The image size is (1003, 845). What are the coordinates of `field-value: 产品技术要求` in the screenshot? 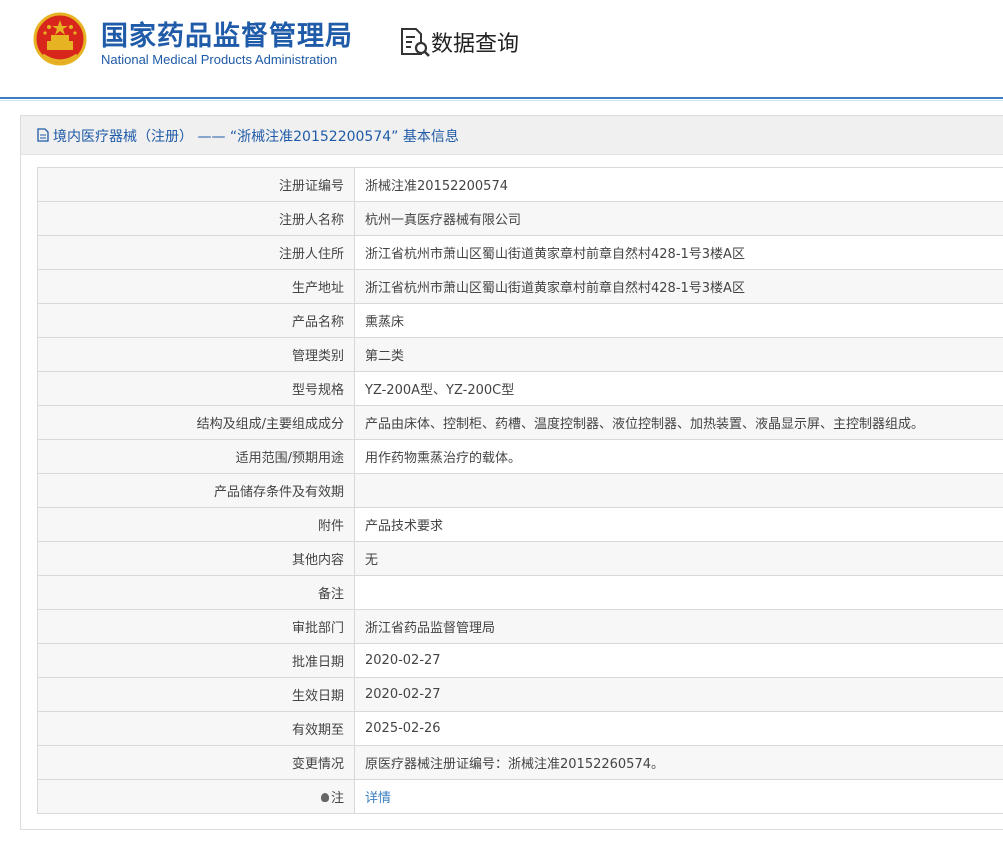 It's located at (678, 524).